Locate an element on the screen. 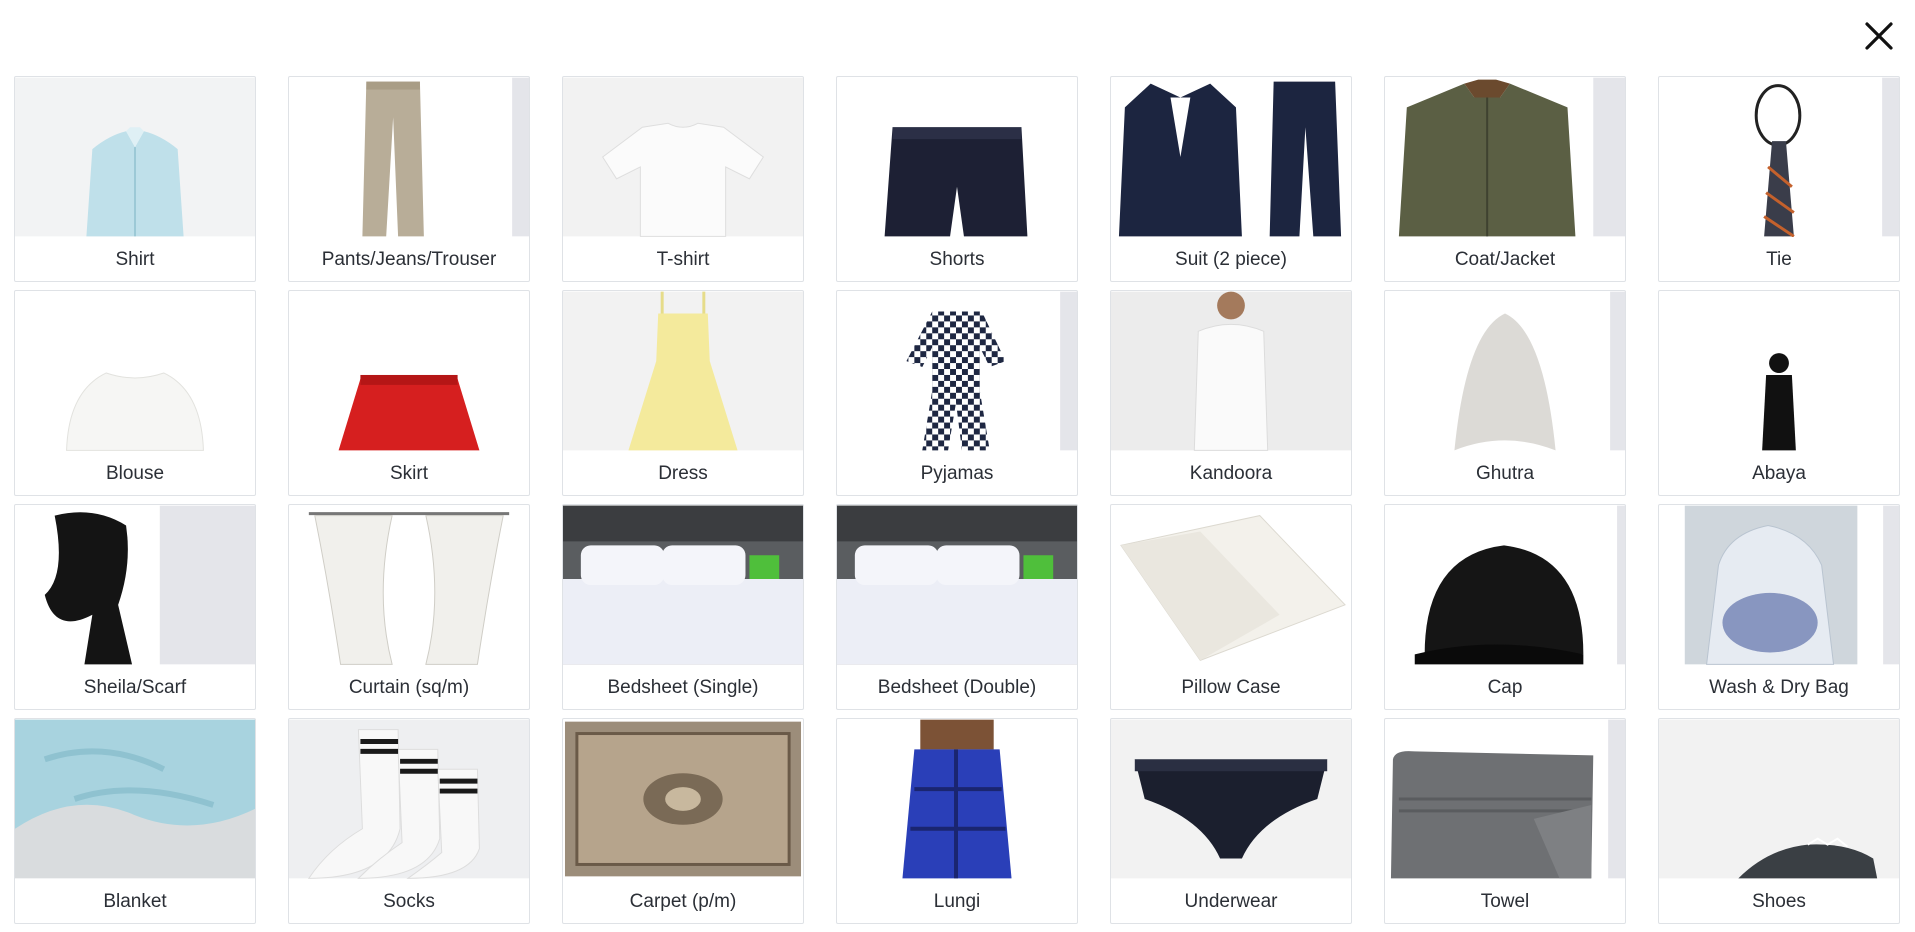 The height and width of the screenshot is (932, 1915). item-card-bedsheet-single: Bedsheet (Single) is located at coordinates (683, 607).